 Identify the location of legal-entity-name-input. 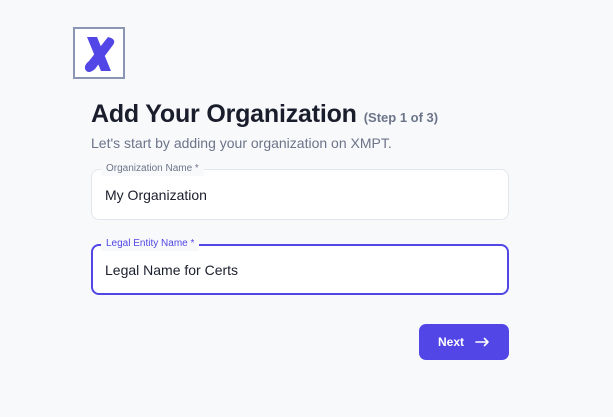
(300, 269).